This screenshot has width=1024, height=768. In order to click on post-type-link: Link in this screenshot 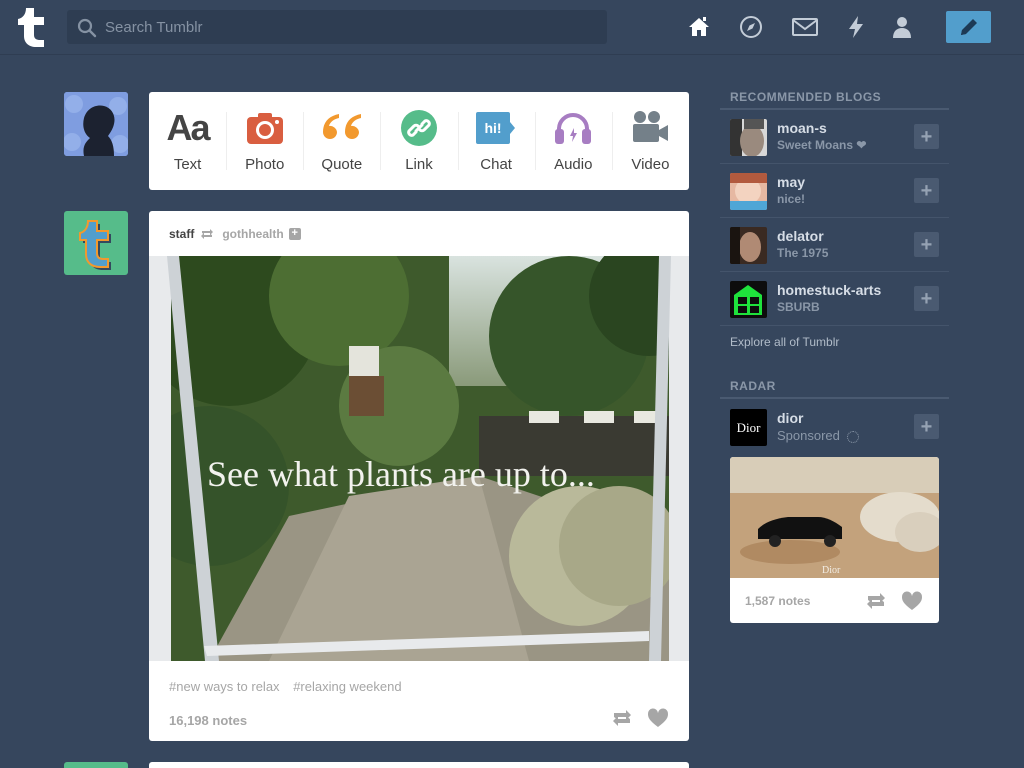, I will do `click(418, 141)`.